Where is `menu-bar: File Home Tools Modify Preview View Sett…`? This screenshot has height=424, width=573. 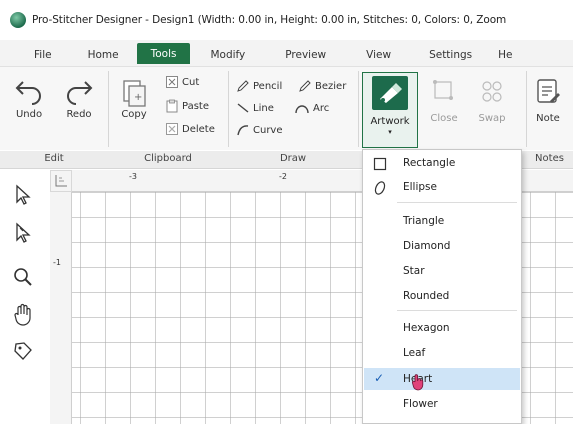
menu-bar: File Home Tools Modify Preview View Sett… is located at coordinates (286, 53).